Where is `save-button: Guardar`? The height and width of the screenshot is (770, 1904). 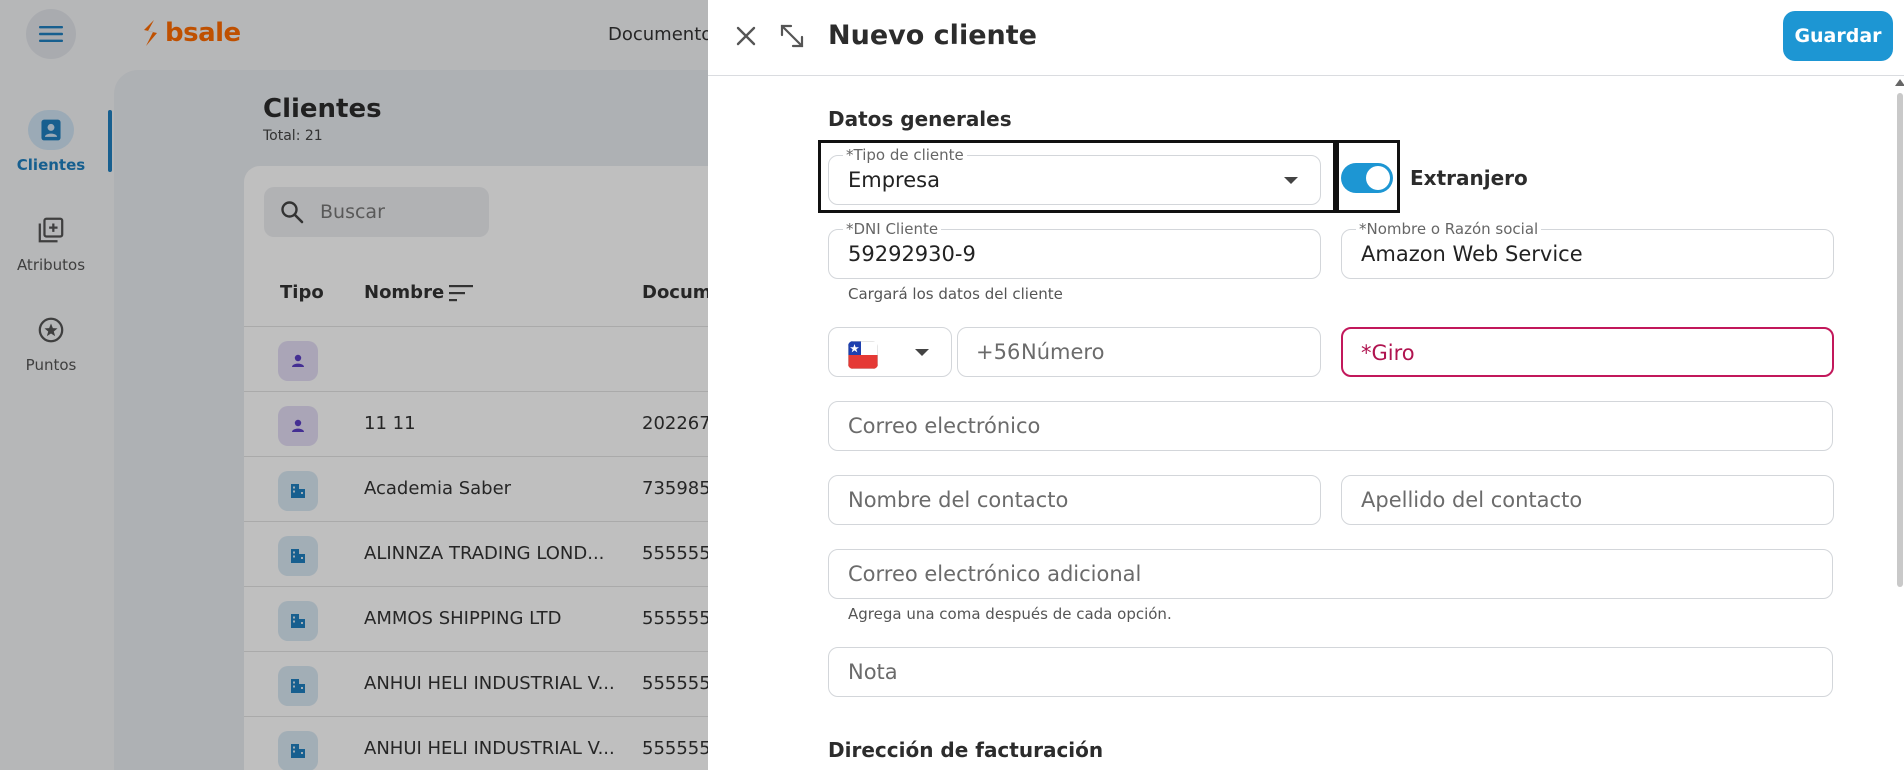 save-button: Guardar is located at coordinates (1838, 36).